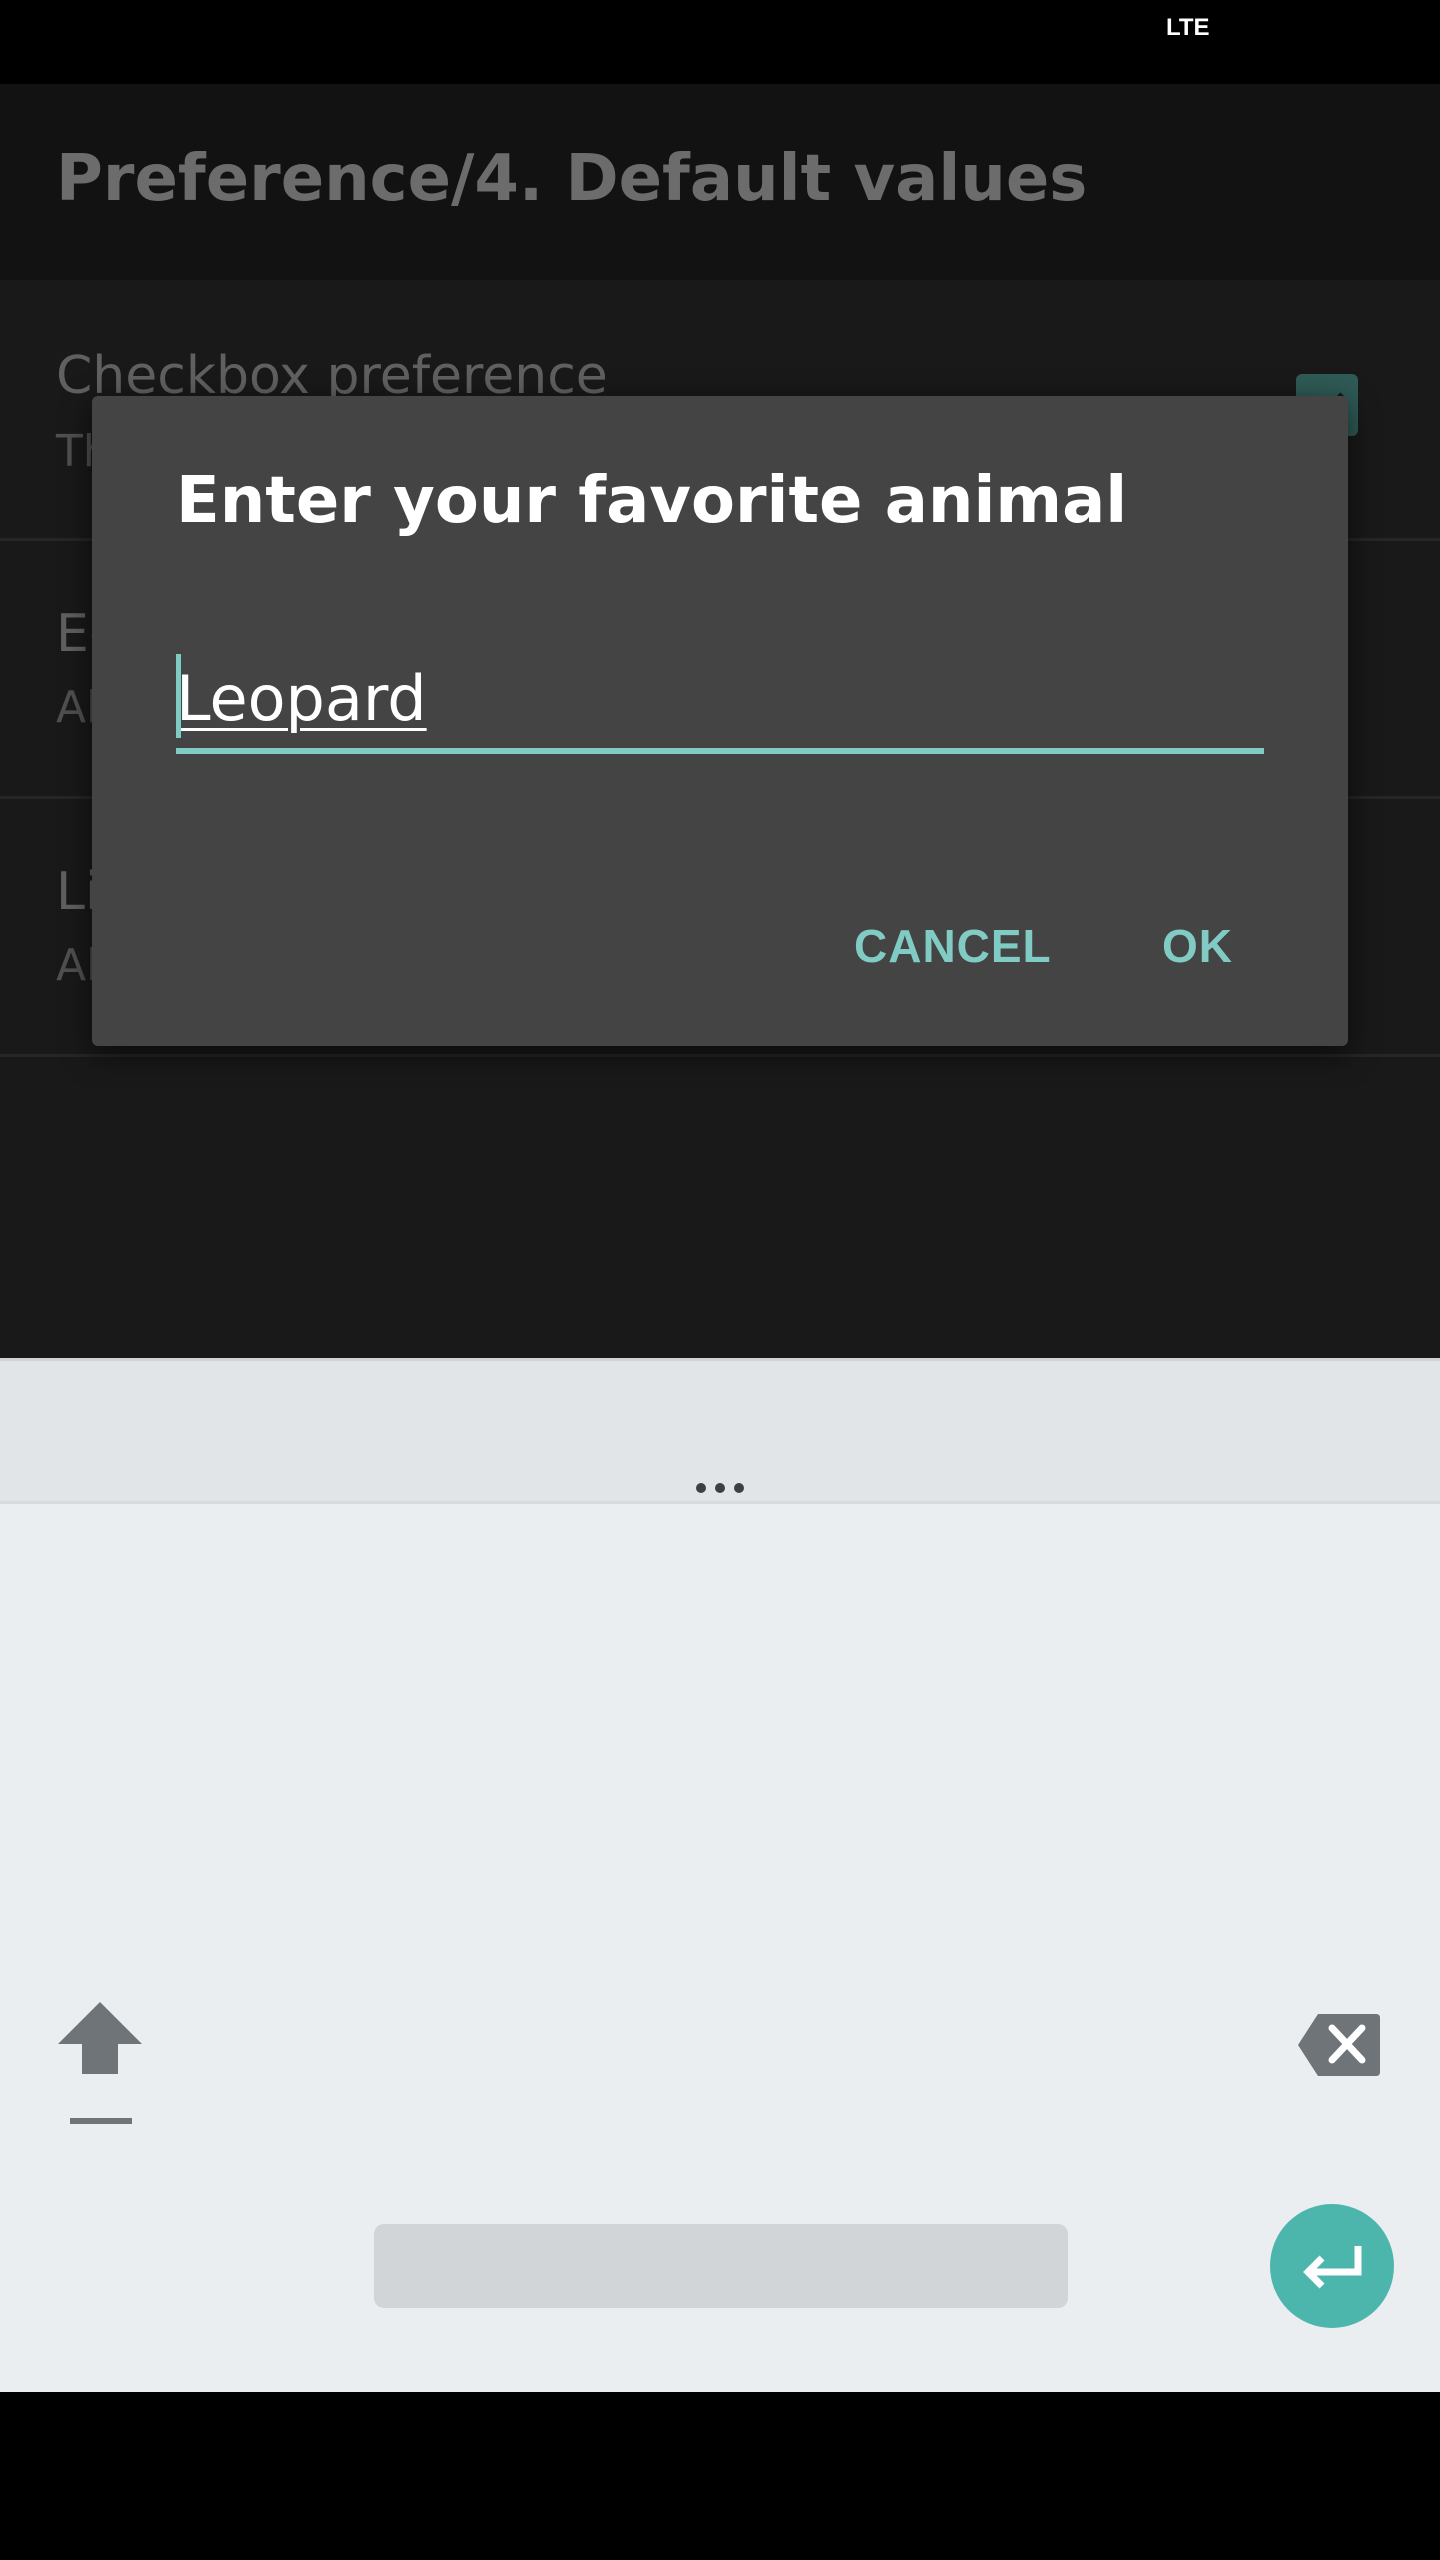 The image size is (1440, 2560). I want to click on shift-arrow-icon, so click(100, 2038).